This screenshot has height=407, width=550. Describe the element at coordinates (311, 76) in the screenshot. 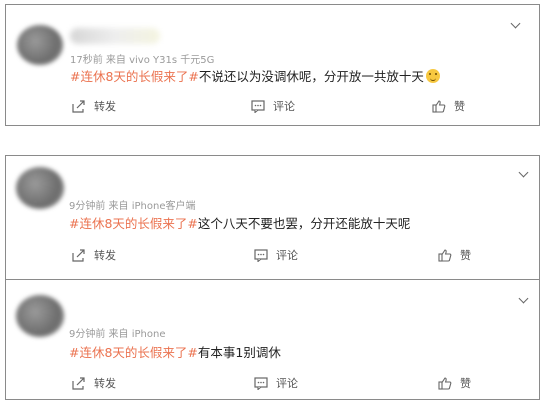

I see `post-body: 不说还以为没调休呢，分开放一共放十天` at that location.